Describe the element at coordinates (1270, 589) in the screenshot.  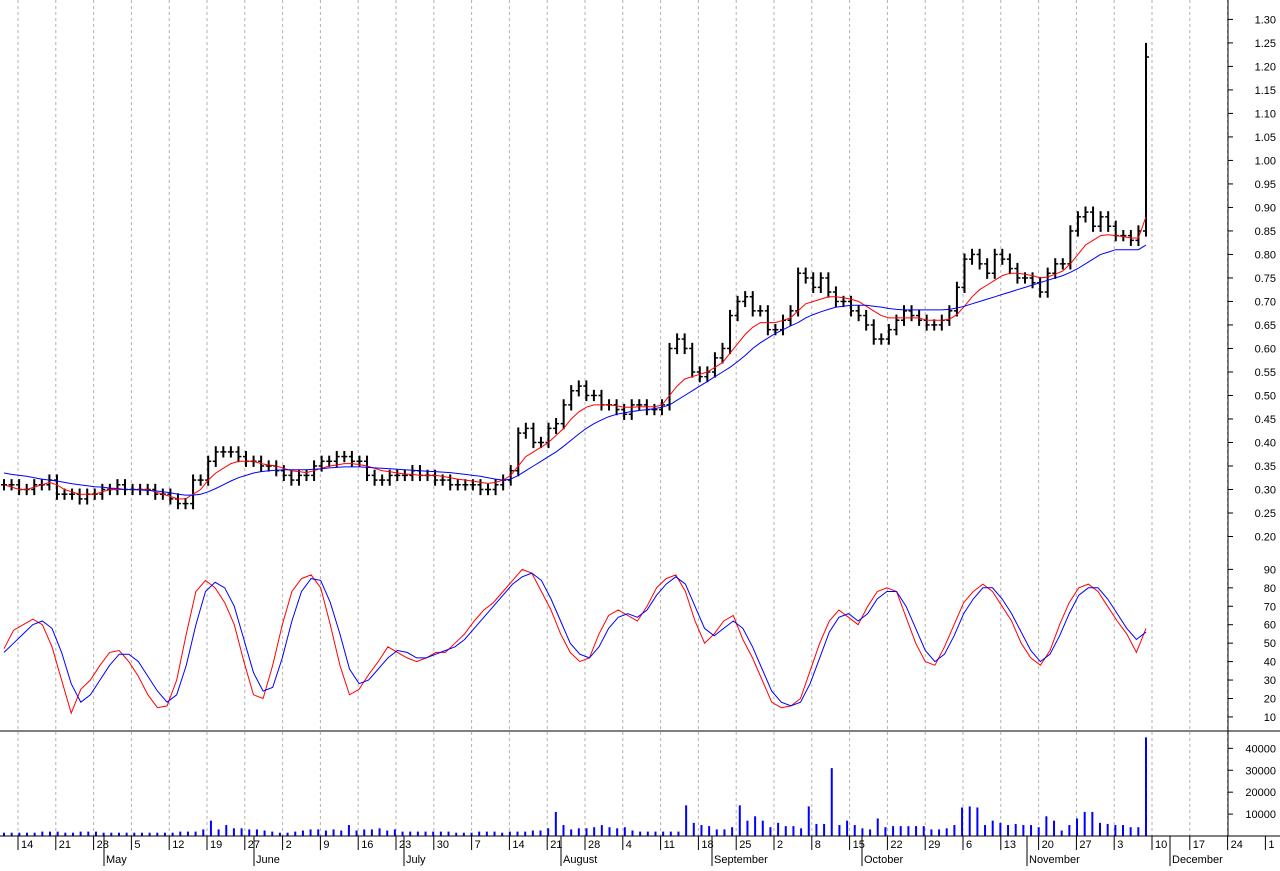
I see `stoch-axis-tick-label: 80` at that location.